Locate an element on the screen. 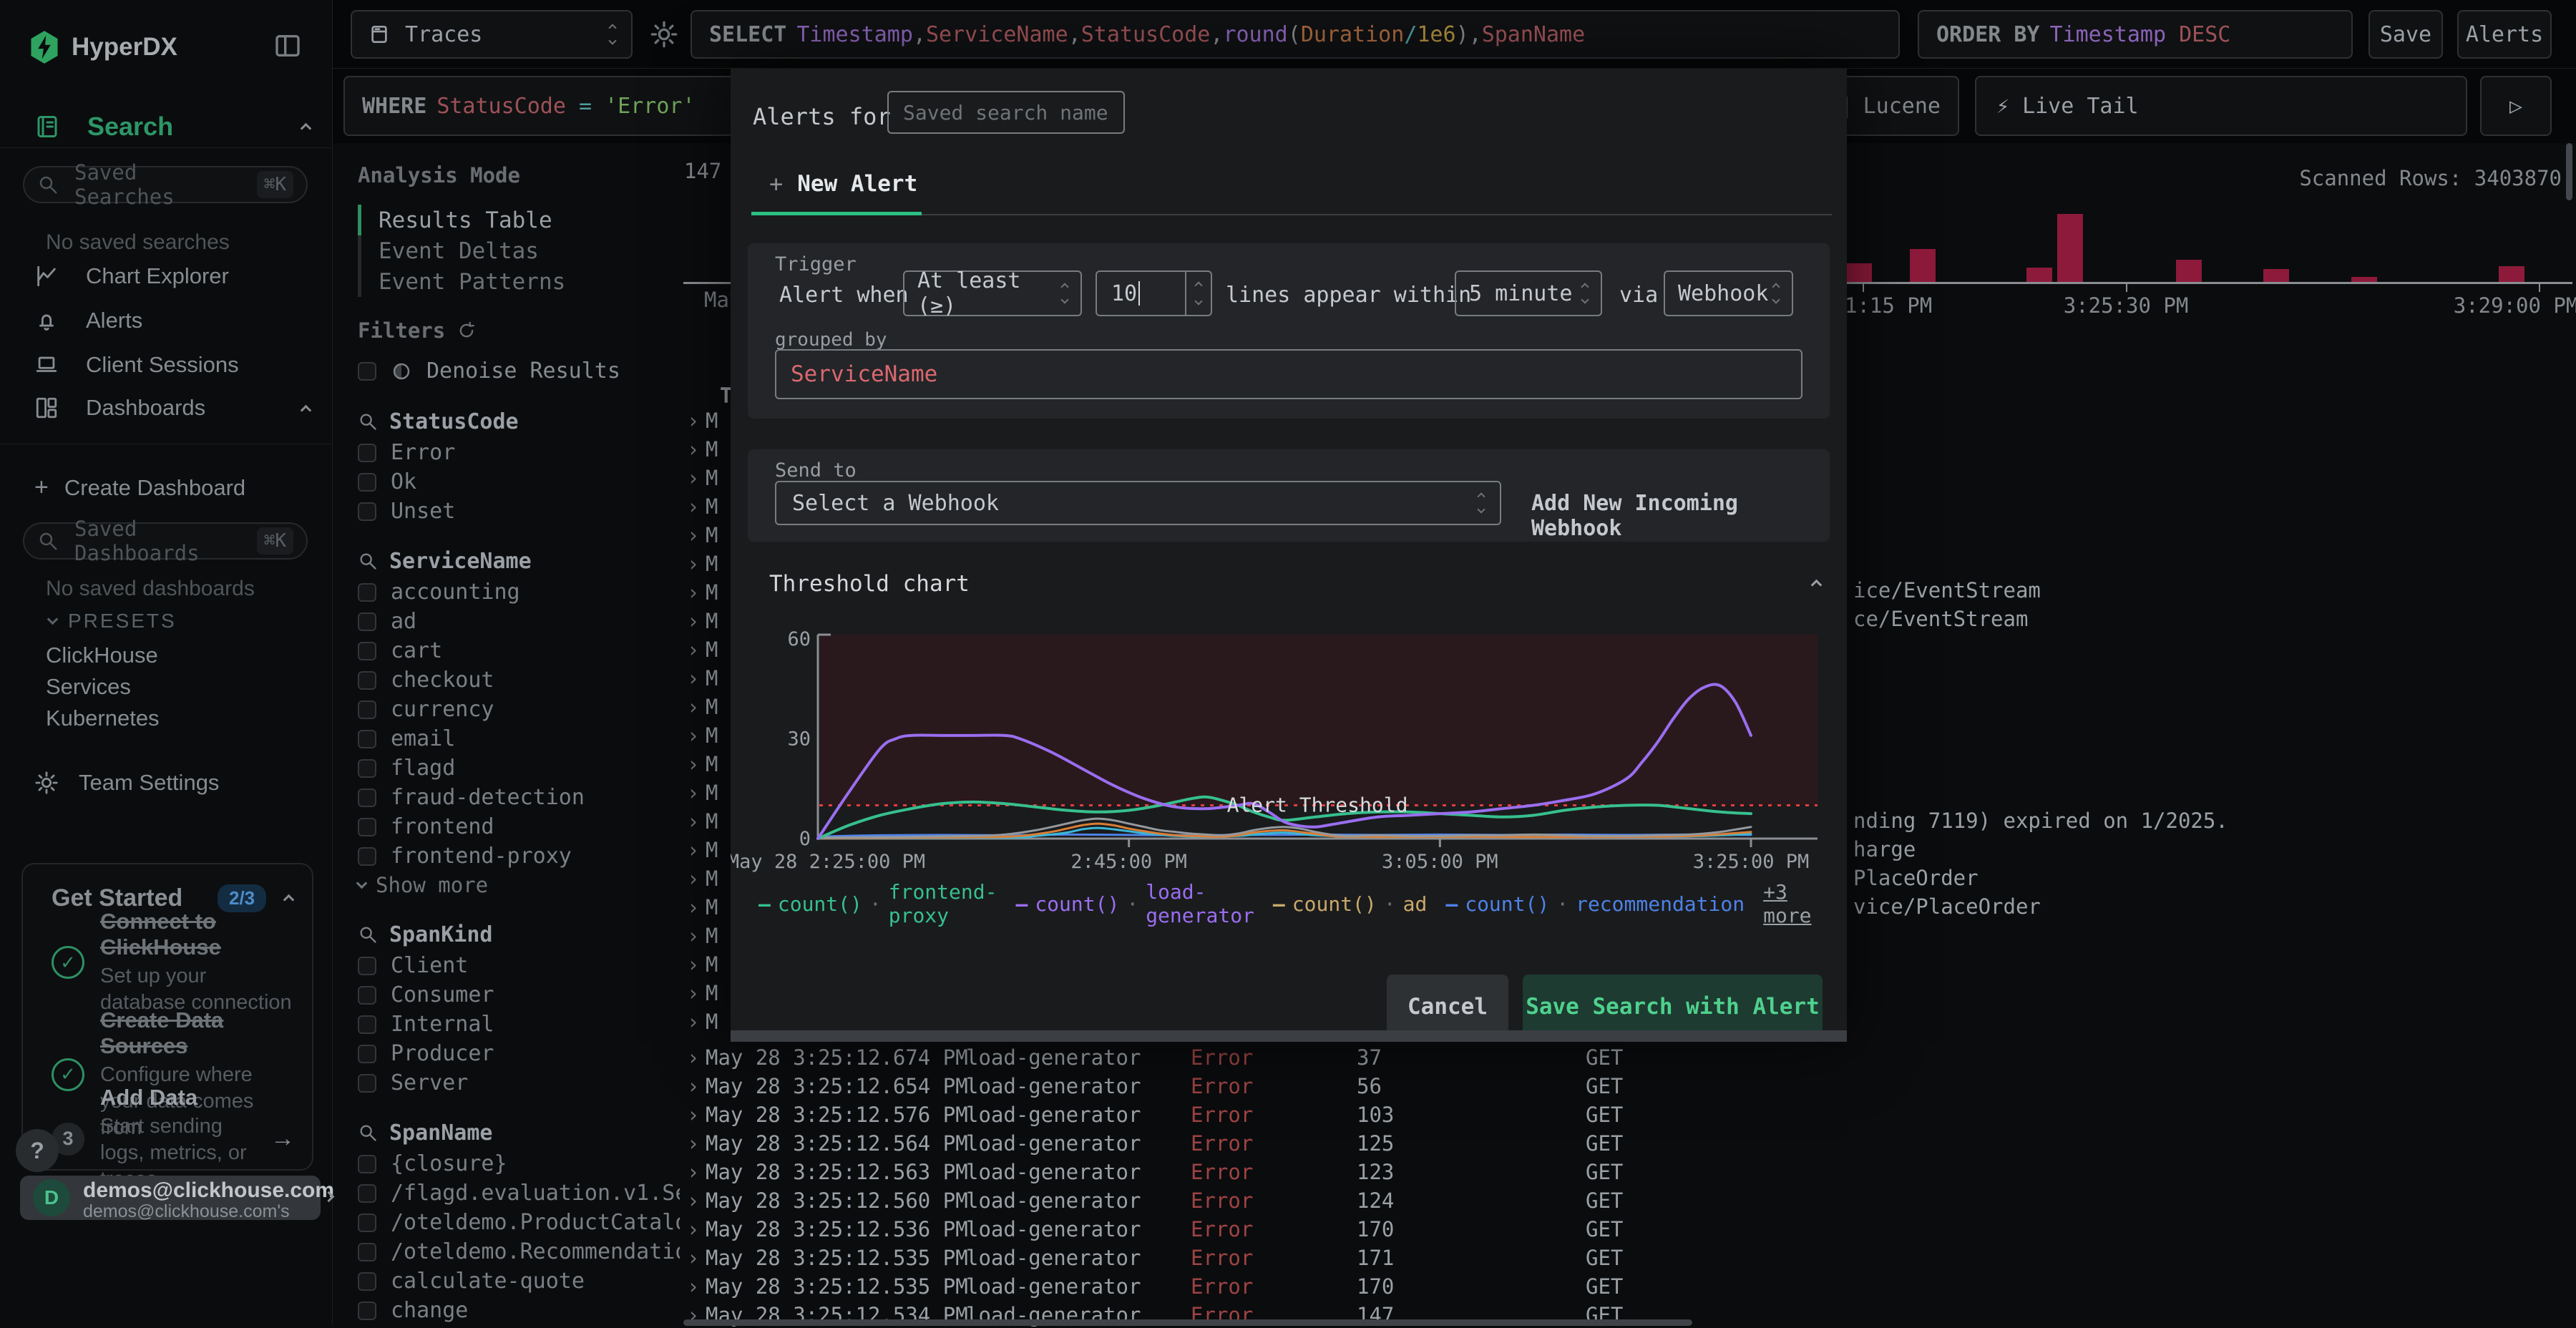  filter-value-row: cart is located at coordinates (515, 651).